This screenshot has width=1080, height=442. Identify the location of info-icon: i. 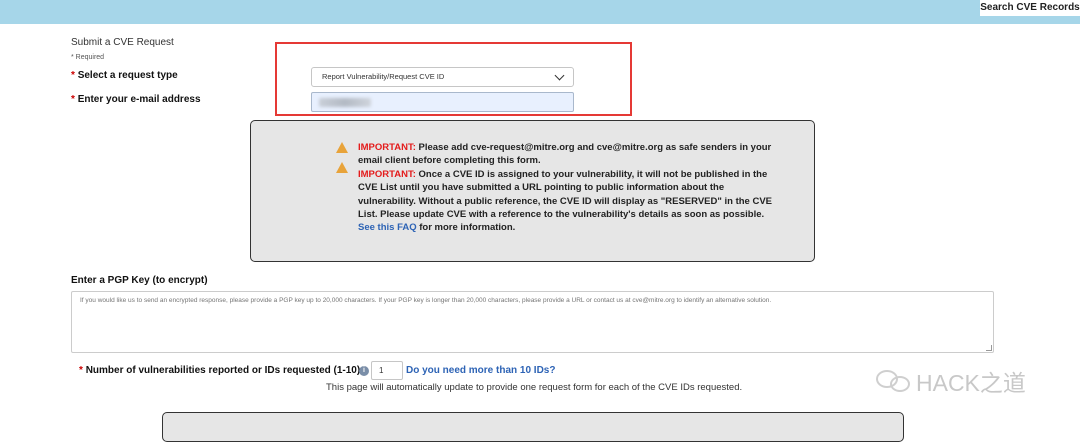
(364, 371).